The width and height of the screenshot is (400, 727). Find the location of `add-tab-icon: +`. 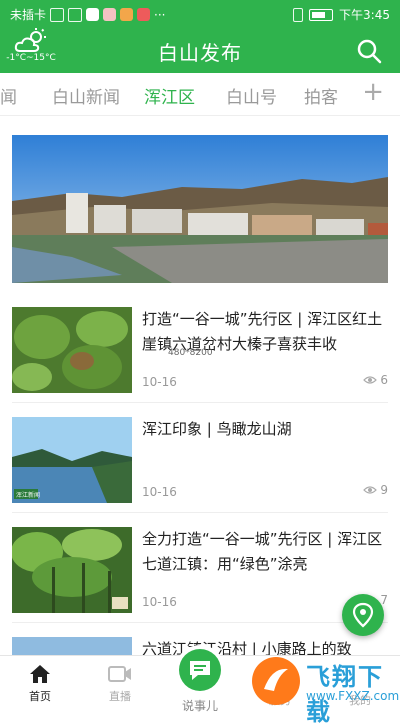

add-tab-icon: + is located at coordinates (373, 92).